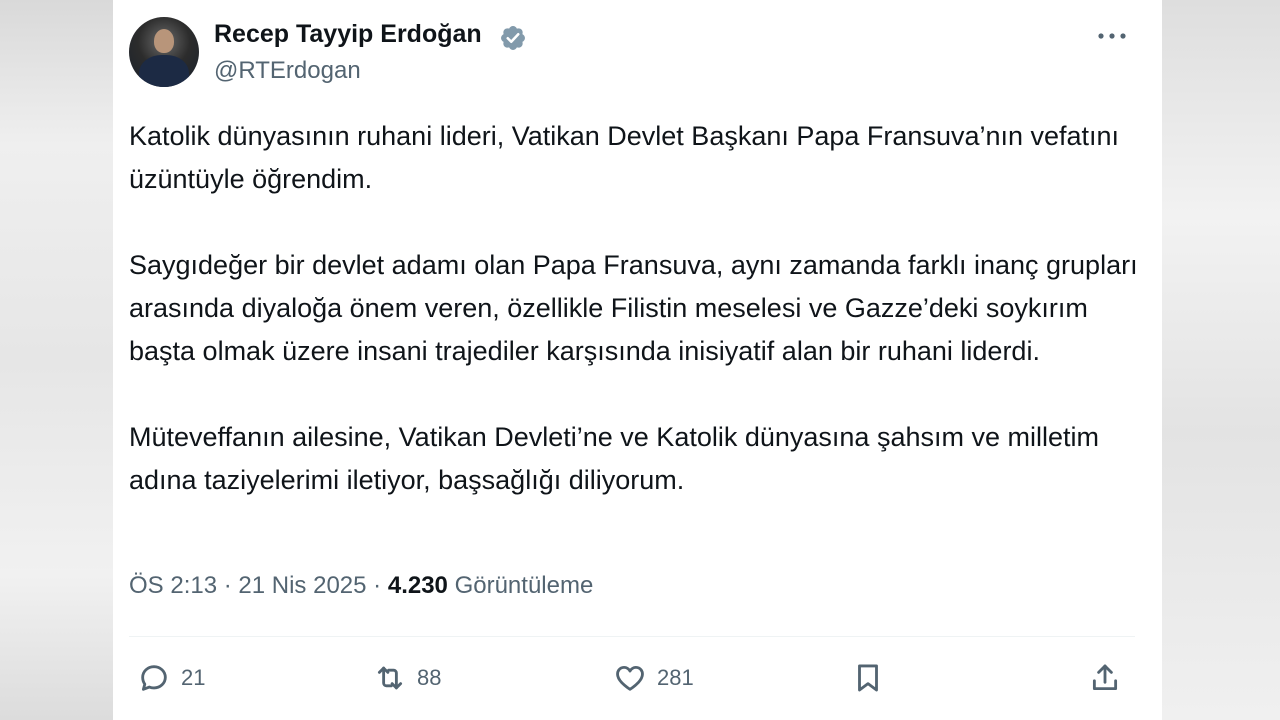 This screenshot has width=1280, height=720. Describe the element at coordinates (653, 678) in the screenshot. I see `like-button: 281` at that location.